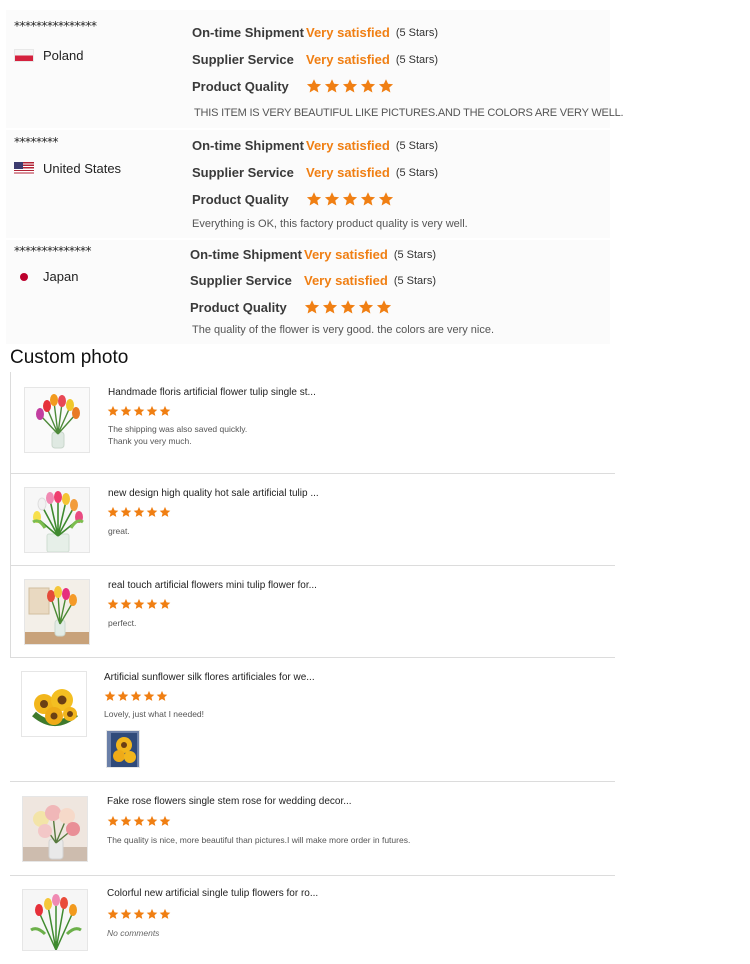  I want to click on reviewer-country: Japan, so click(46, 276).